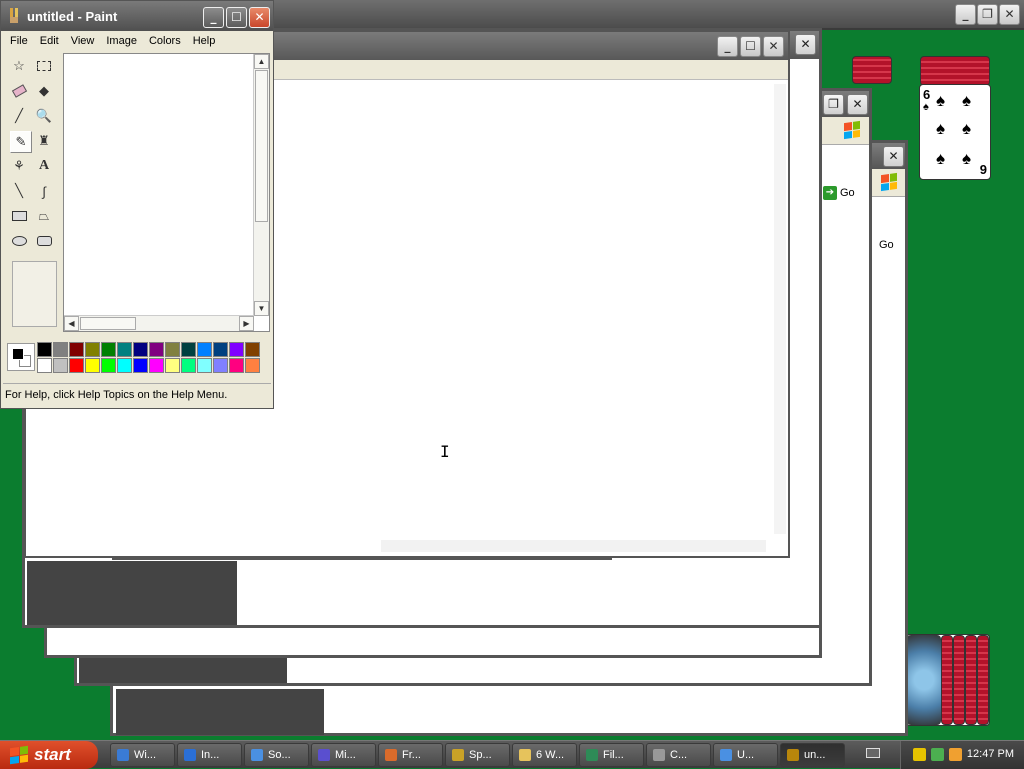 This screenshot has height=769, width=1024. What do you see at coordinates (49, 755) in the screenshot?
I see `start-button: start` at bounding box center [49, 755].